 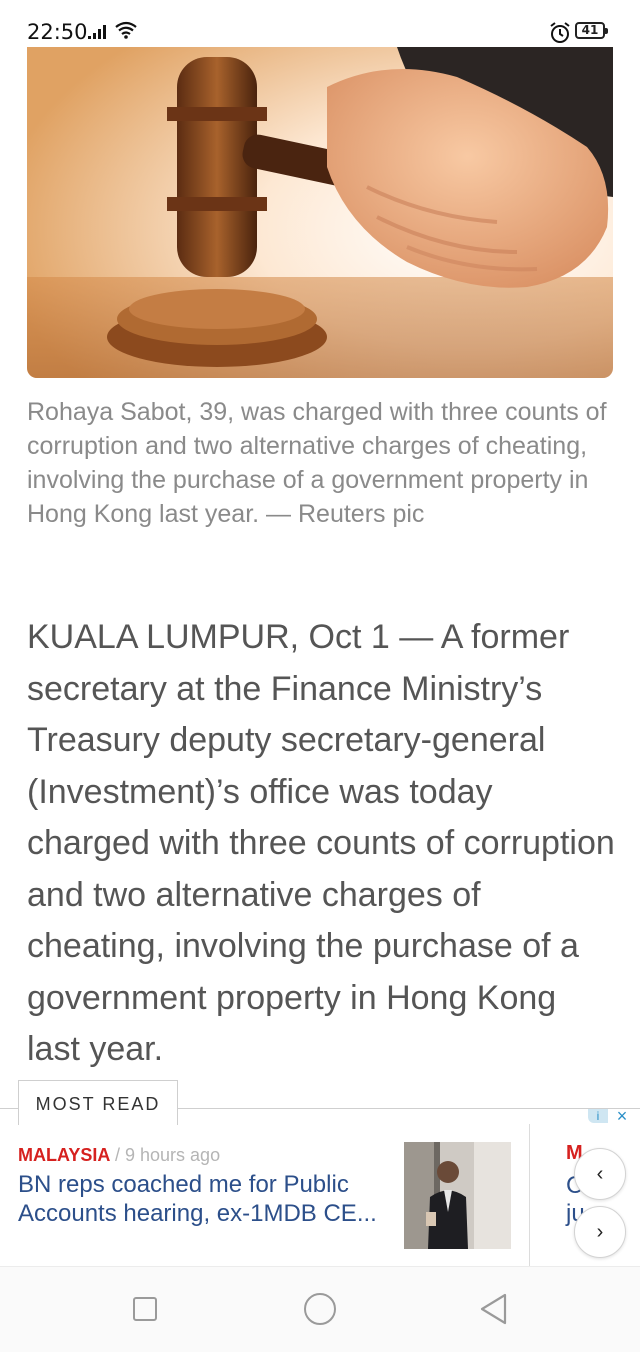 I want to click on ad-info-icon: i, so click(x=598, y=1116).